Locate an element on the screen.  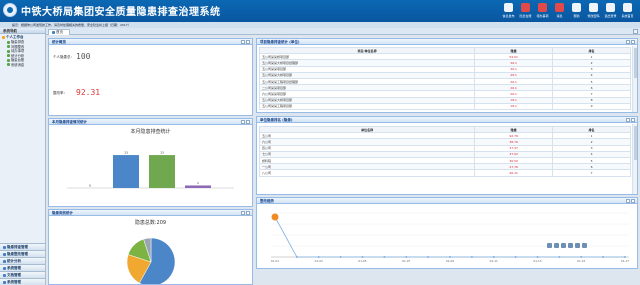
top-nav-help: 帮助 is located at coordinates (576, 11).